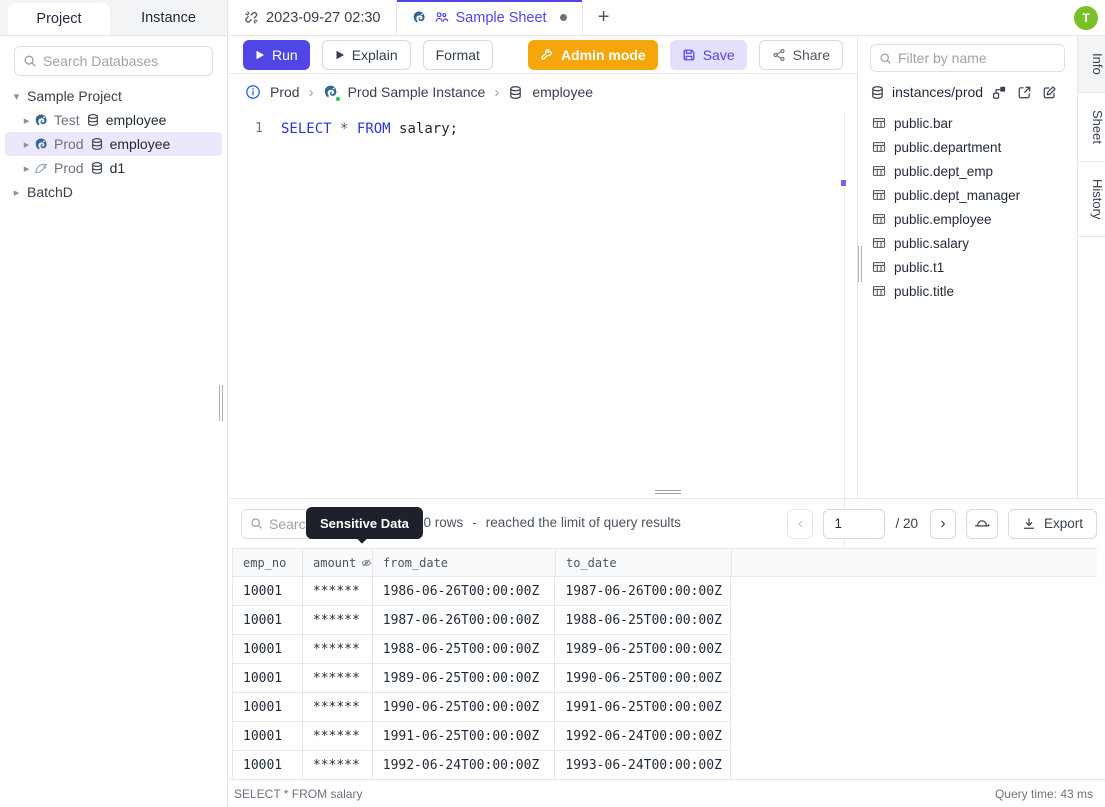 The width and height of the screenshot is (1105, 807). I want to click on format-button: Format, so click(457, 54).